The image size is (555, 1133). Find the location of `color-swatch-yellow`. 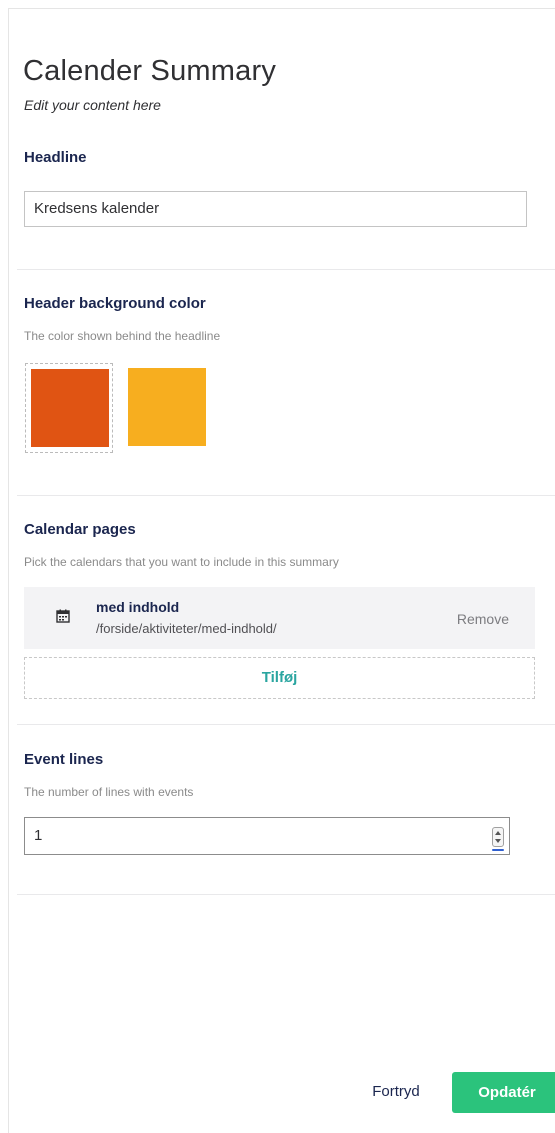

color-swatch-yellow is located at coordinates (167, 407).